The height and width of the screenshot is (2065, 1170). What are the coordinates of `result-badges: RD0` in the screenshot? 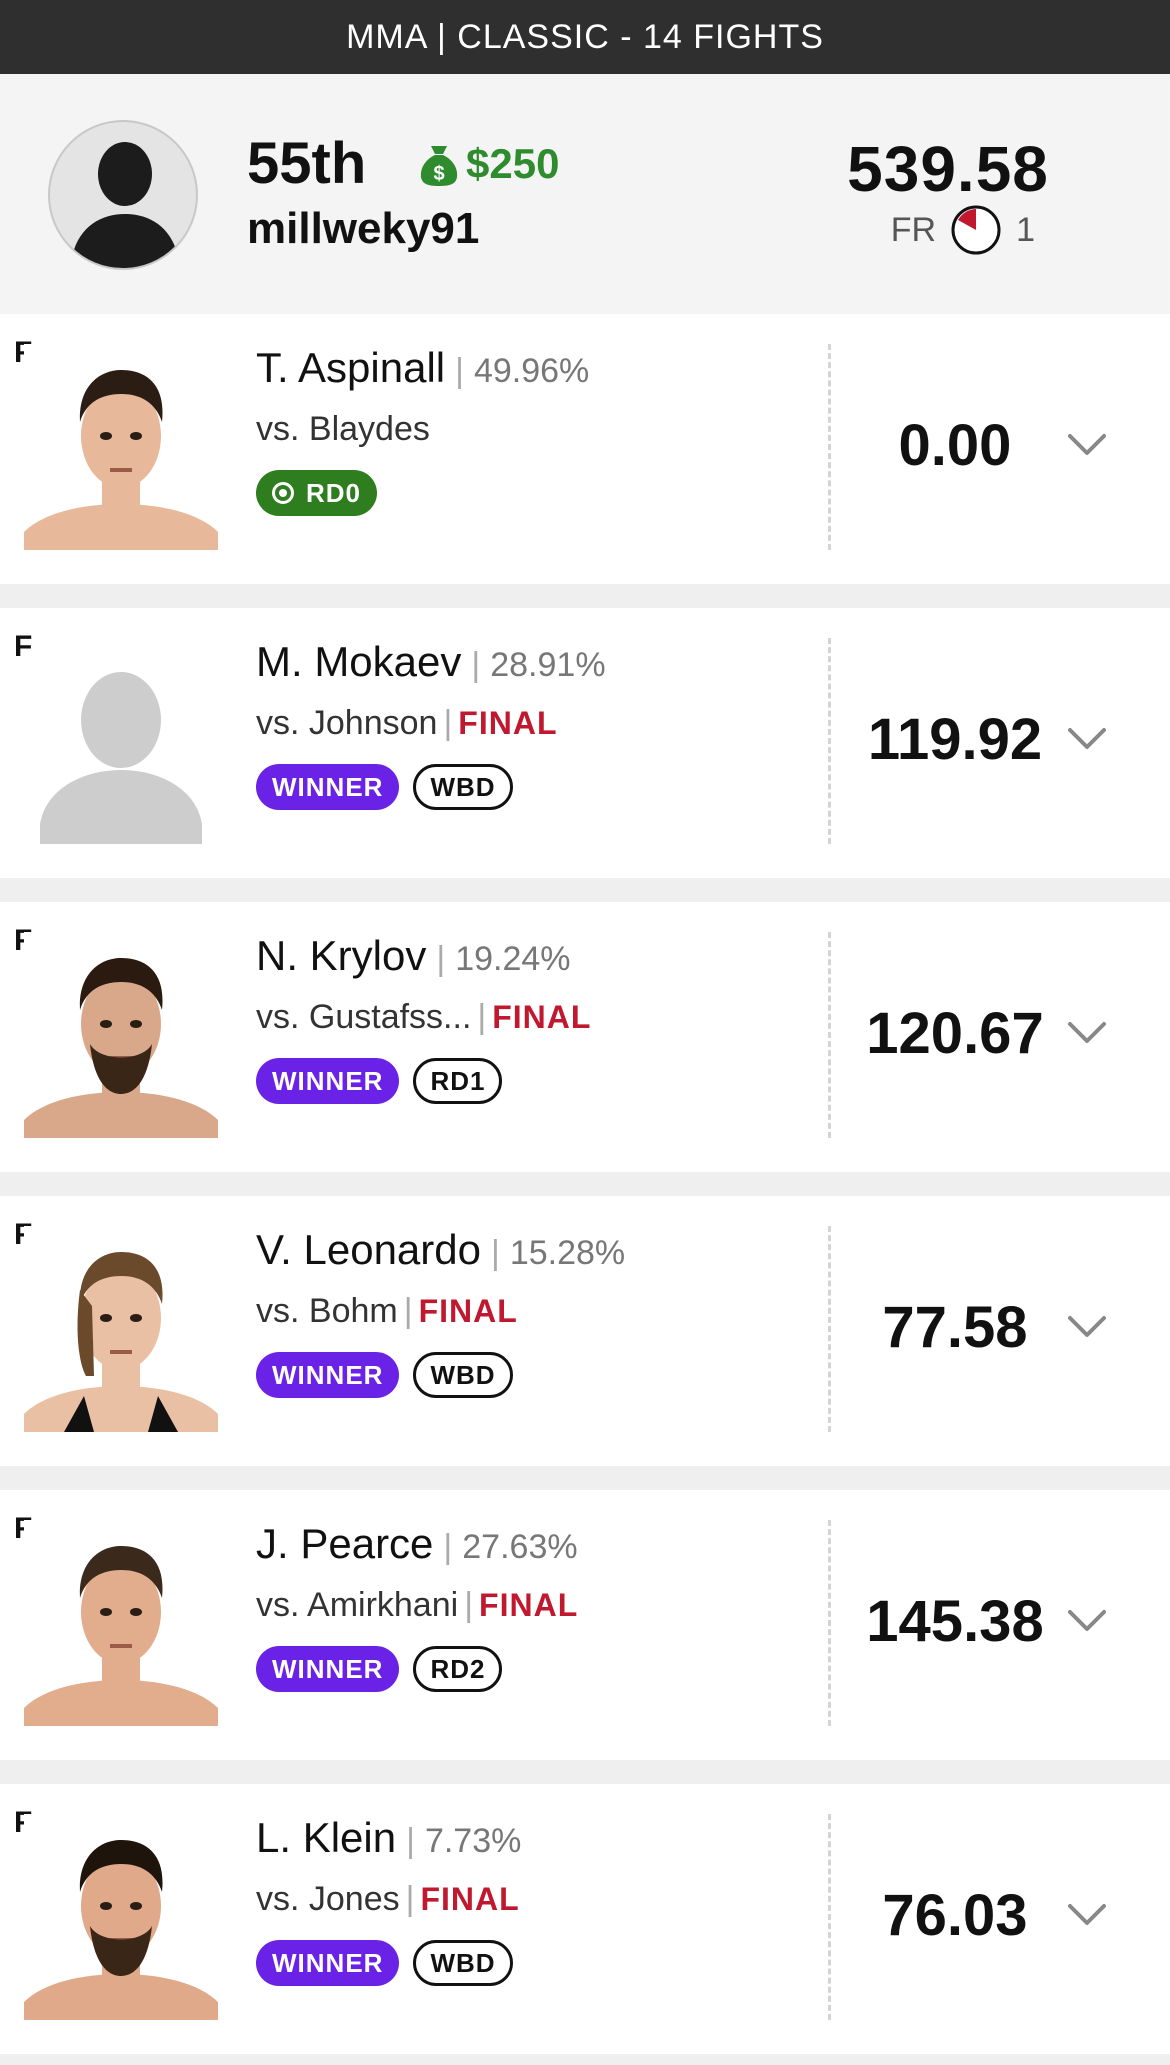 It's located at (317, 493).